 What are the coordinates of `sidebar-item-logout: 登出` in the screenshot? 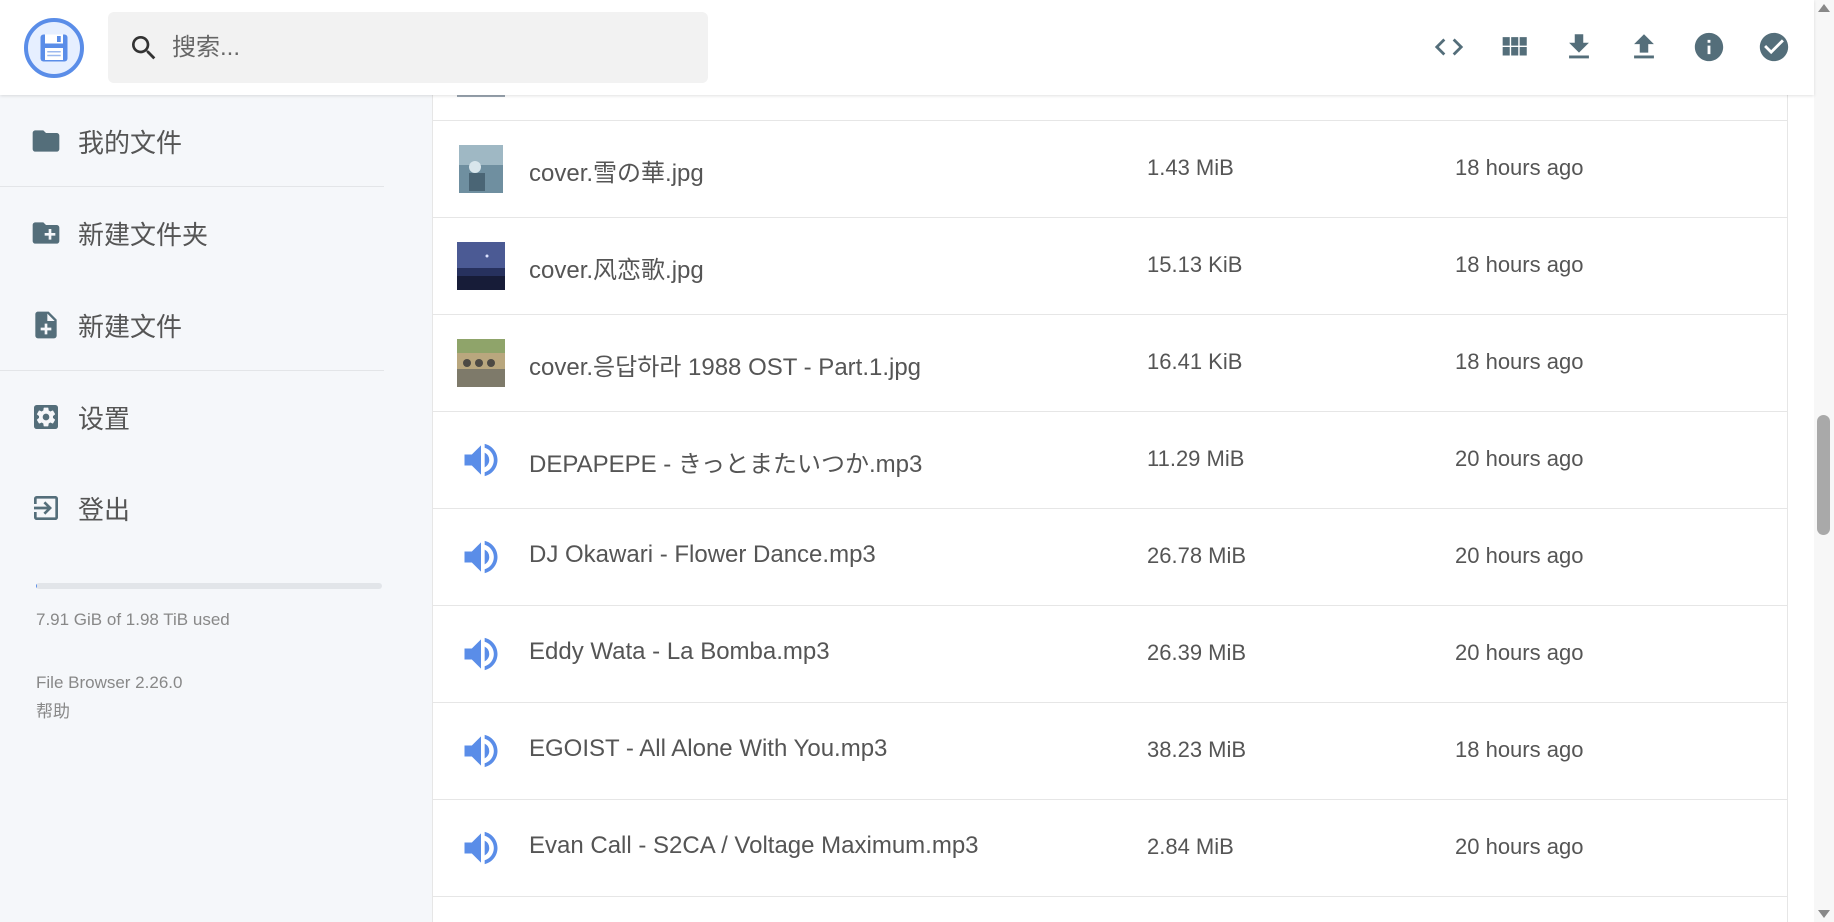 It's located at (192, 508).